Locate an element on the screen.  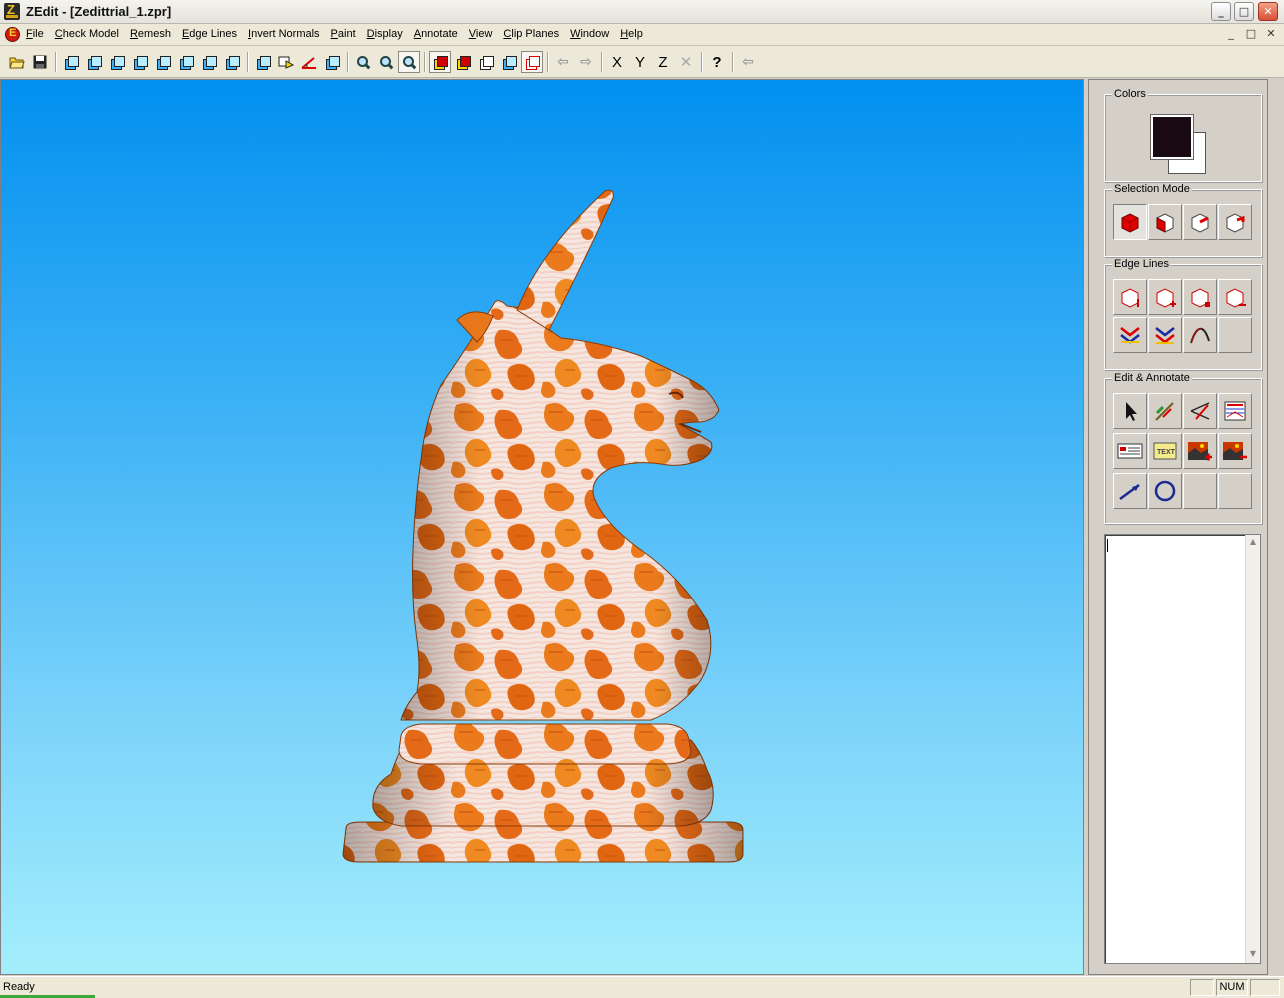
menu-annotate: Annotate is located at coordinates (436, 34).